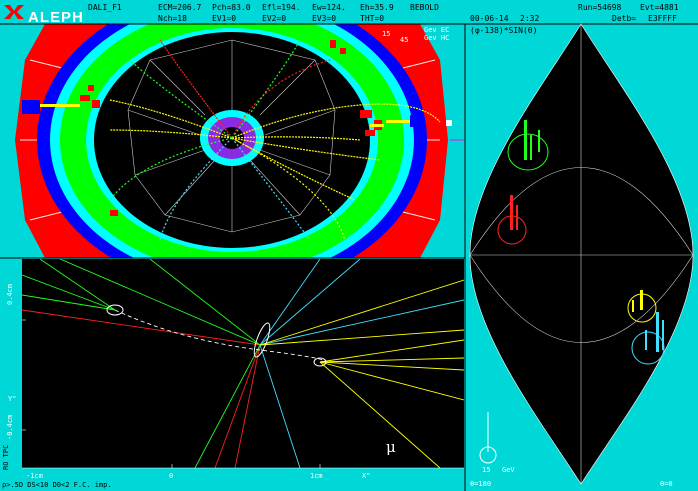  Describe the element at coordinates (404, 40) in the screenshot. I see `hc-scale-value: 45` at that location.